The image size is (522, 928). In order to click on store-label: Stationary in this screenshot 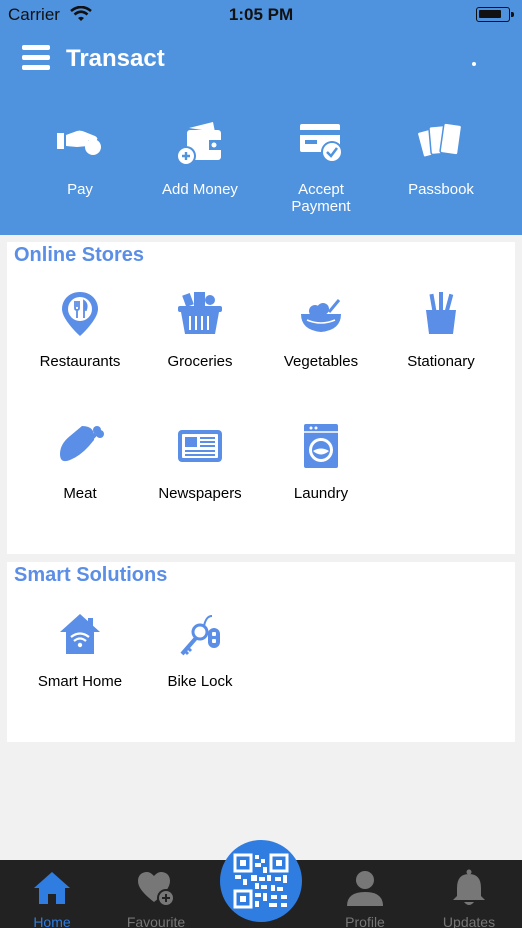, I will do `click(441, 361)`.